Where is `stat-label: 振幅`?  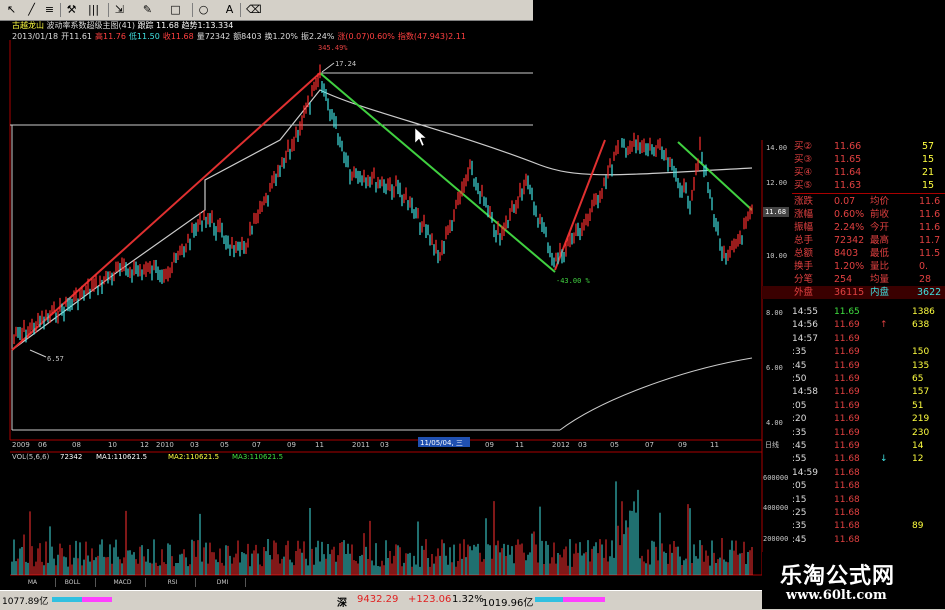
stat-label: 振幅 is located at coordinates (804, 227).